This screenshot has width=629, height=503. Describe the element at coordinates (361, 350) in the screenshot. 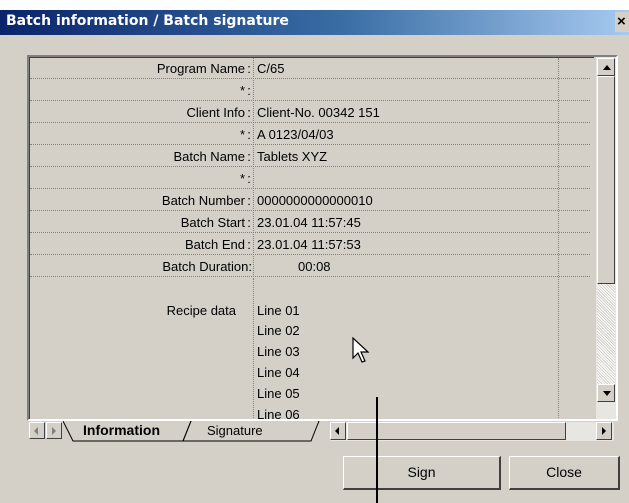

I see `mouse-pointer-icon` at that location.